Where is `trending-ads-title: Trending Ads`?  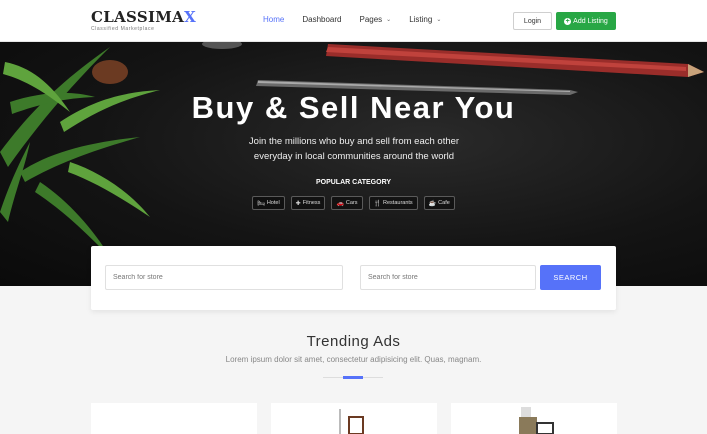 trending-ads-title: Trending Ads is located at coordinates (353, 341).